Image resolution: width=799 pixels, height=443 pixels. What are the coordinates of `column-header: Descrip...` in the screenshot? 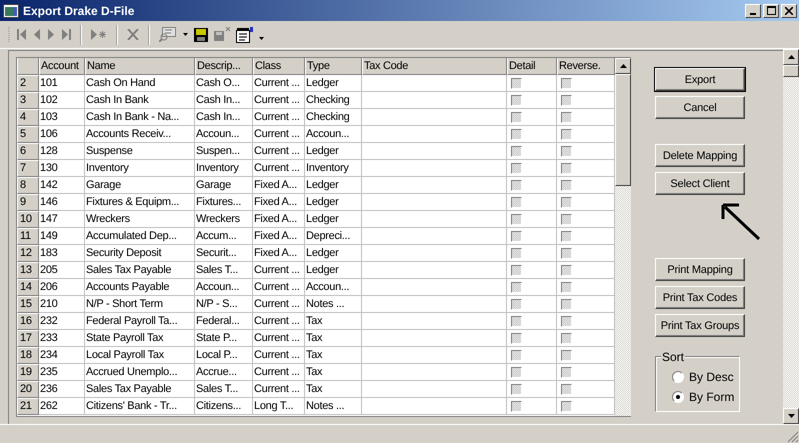 It's located at (224, 66).